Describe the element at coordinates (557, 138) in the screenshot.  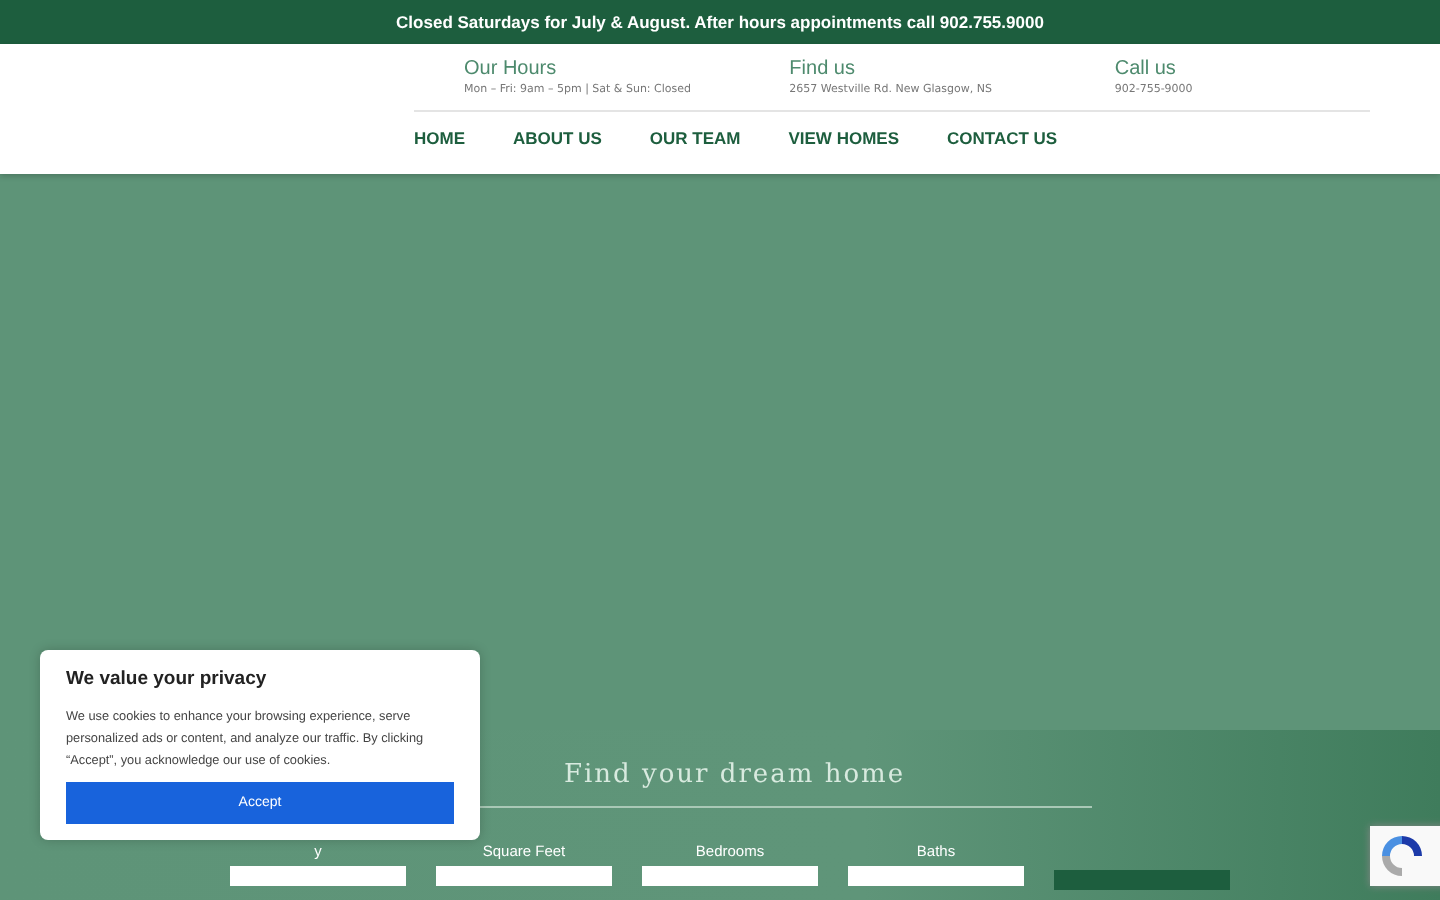
I see `nav-link: ABOUT US` at that location.